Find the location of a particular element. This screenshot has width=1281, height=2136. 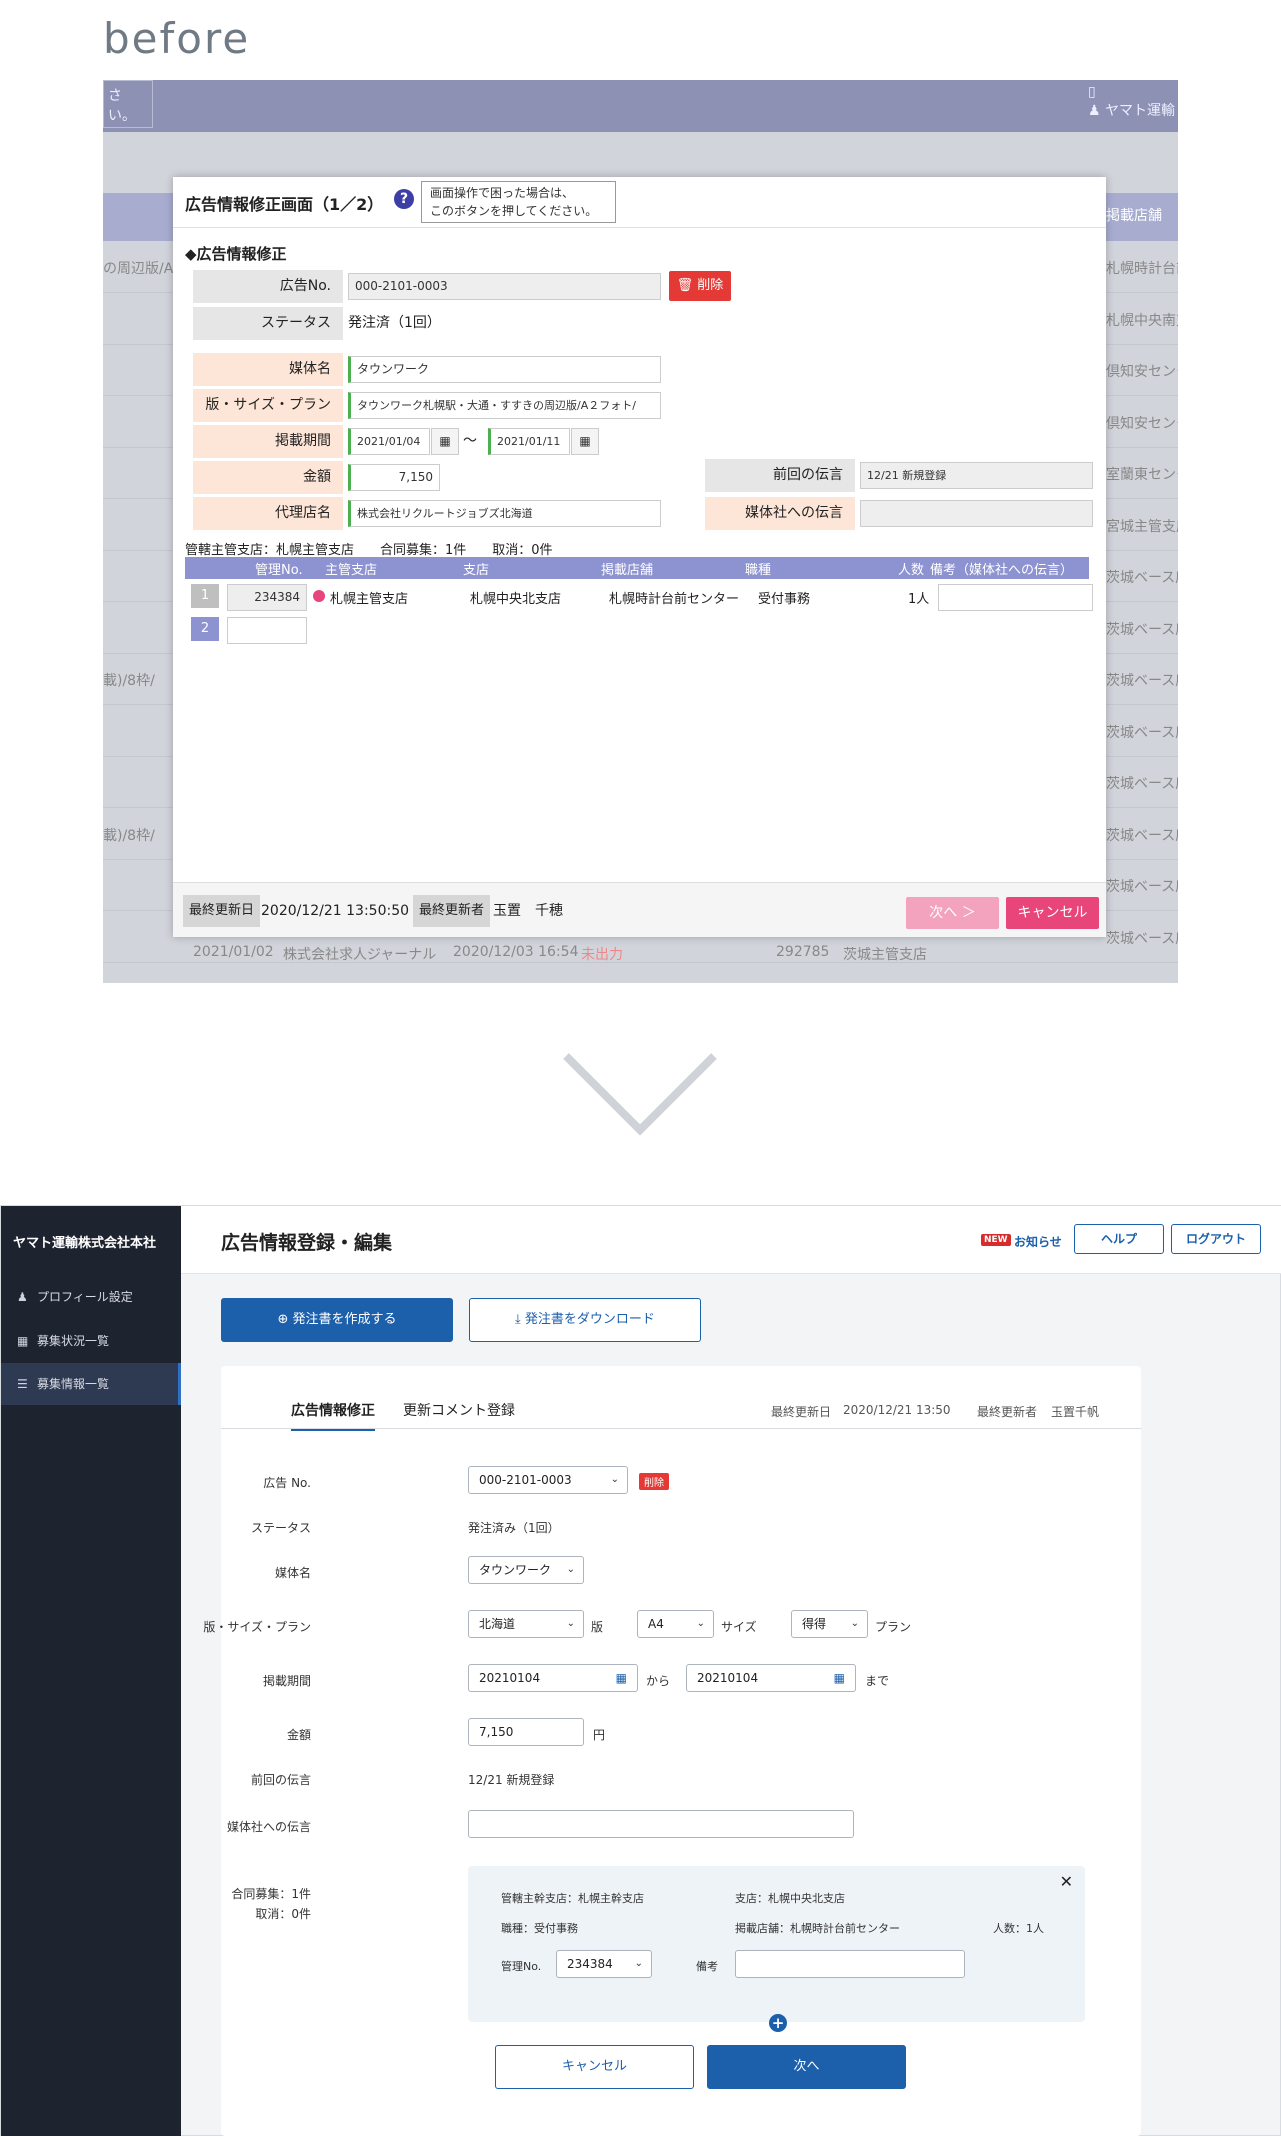

help-icon: ? is located at coordinates (404, 199).